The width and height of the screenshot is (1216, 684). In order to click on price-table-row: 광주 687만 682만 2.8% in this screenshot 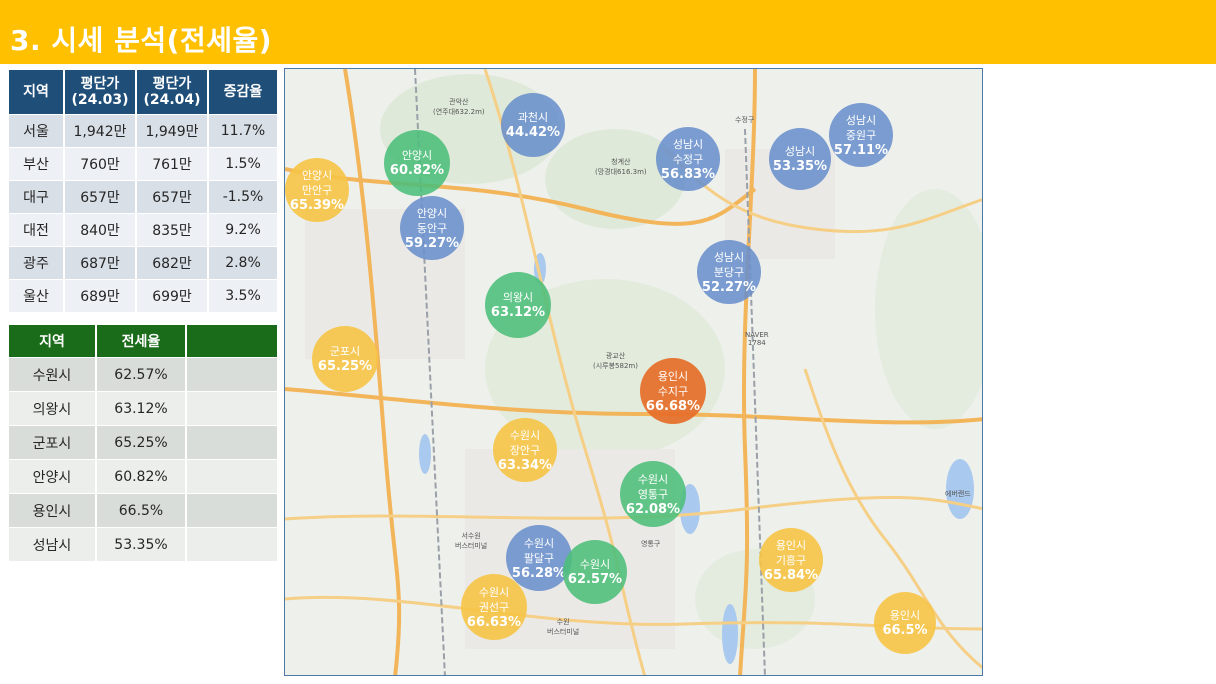, I will do `click(143, 262)`.